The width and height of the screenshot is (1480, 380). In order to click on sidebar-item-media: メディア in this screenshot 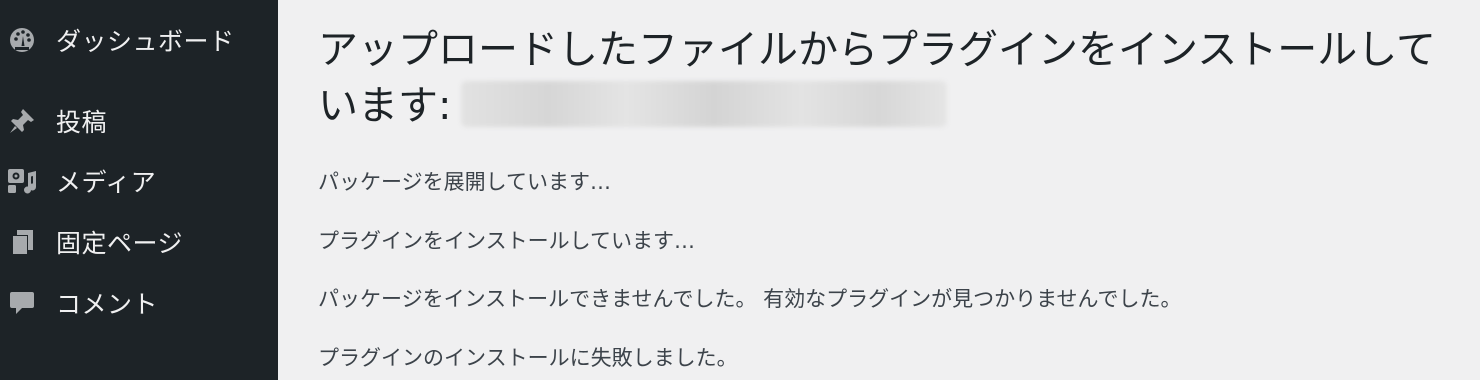, I will do `click(139, 181)`.